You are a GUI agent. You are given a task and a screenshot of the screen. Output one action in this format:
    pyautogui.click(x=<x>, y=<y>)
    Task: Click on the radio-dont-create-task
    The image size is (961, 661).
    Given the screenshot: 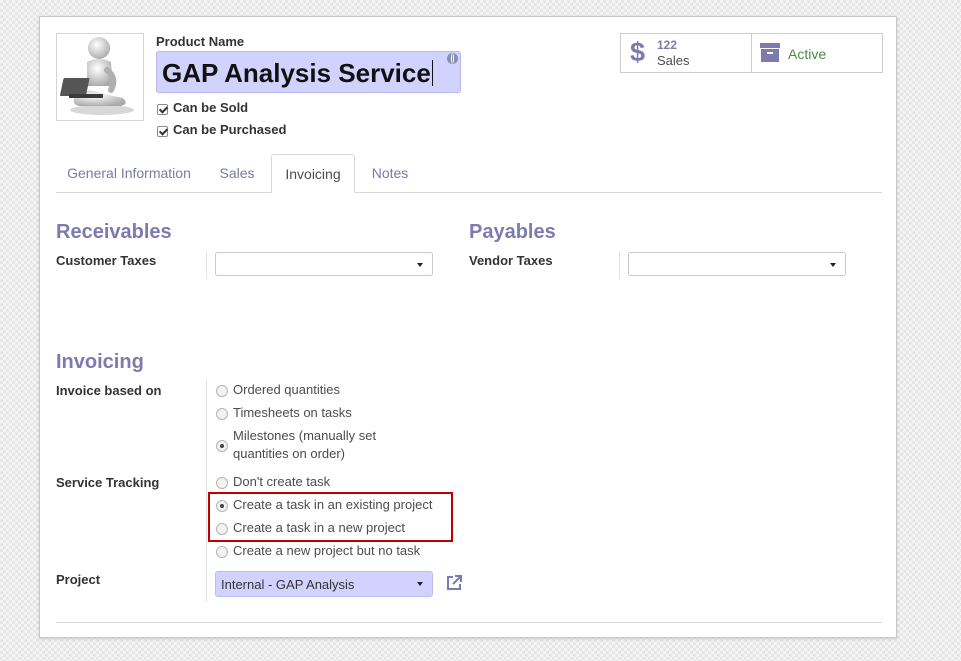 What is the action you would take?
    pyautogui.click(x=222, y=483)
    